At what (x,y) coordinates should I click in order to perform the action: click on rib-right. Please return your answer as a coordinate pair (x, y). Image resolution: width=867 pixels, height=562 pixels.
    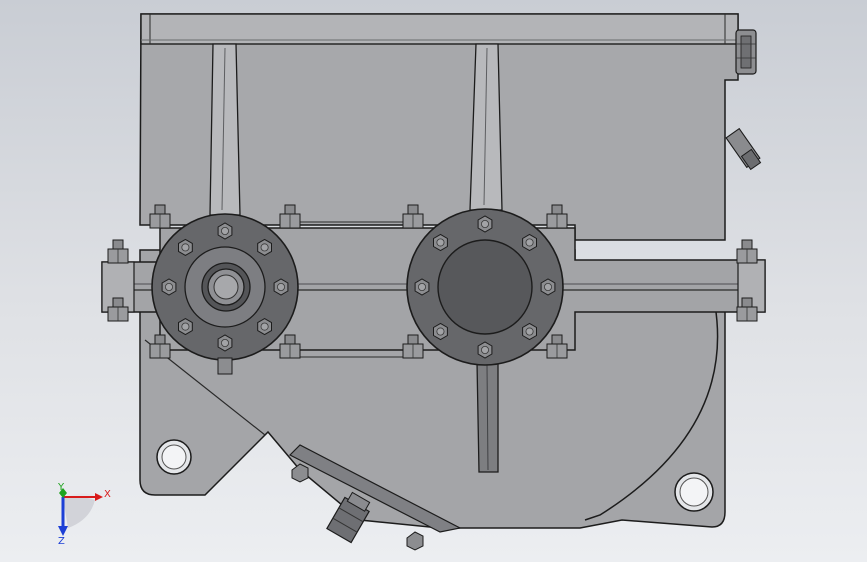
    Looking at the image, I should click on (486, 127).